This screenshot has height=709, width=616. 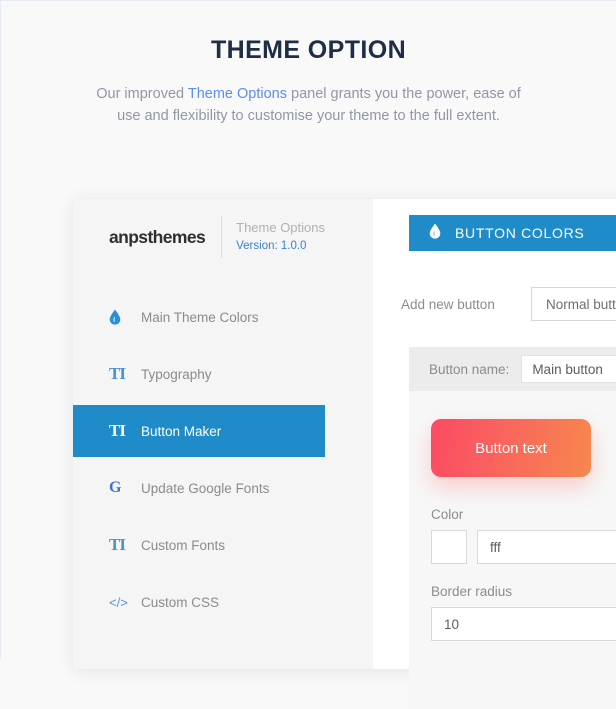 I want to click on sidebar-item-main-theme-colors: Main Theme Colors, so click(x=199, y=317).